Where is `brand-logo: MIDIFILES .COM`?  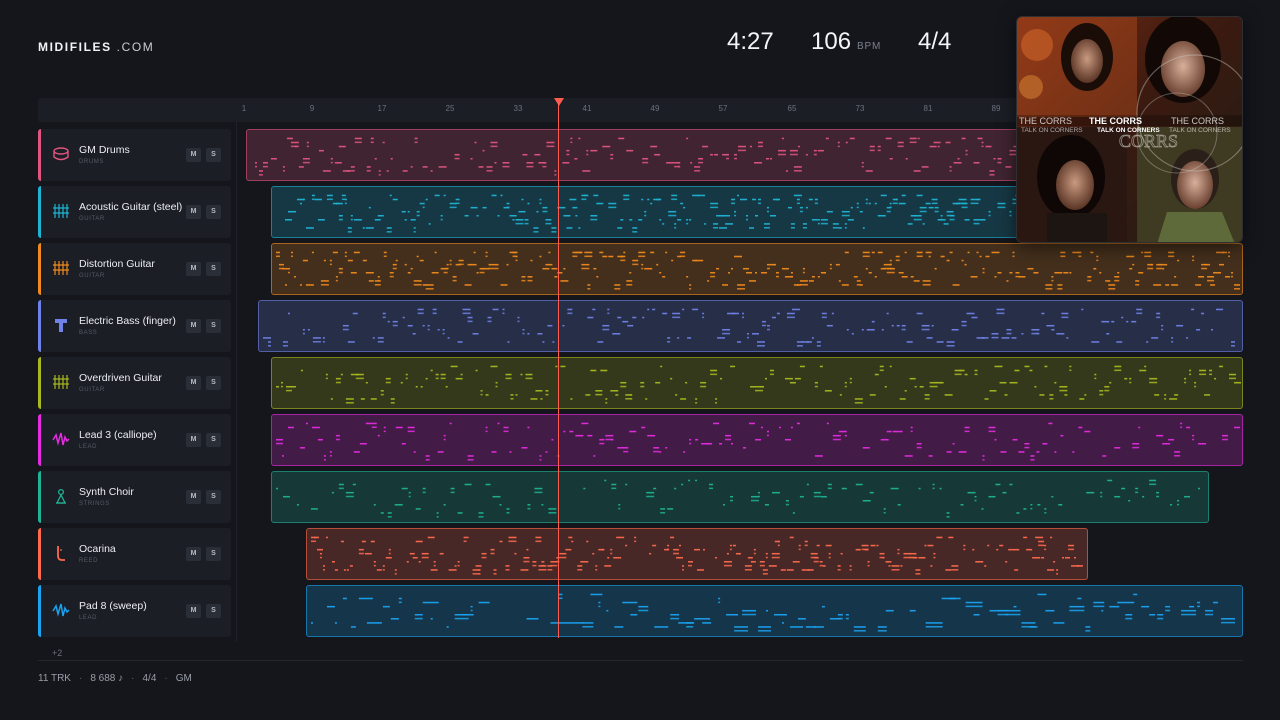
brand-logo: MIDIFILES .COM is located at coordinates (96, 47).